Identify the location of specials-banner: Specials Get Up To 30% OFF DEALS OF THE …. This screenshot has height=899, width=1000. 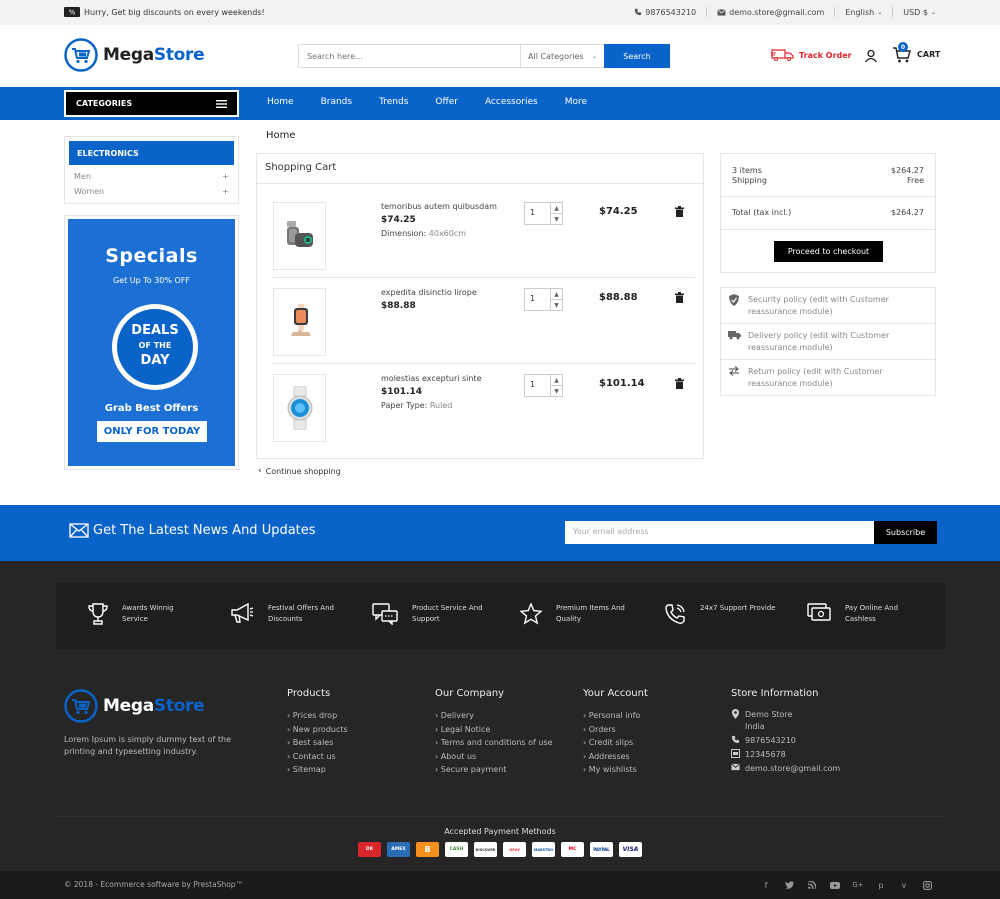
(151, 342).